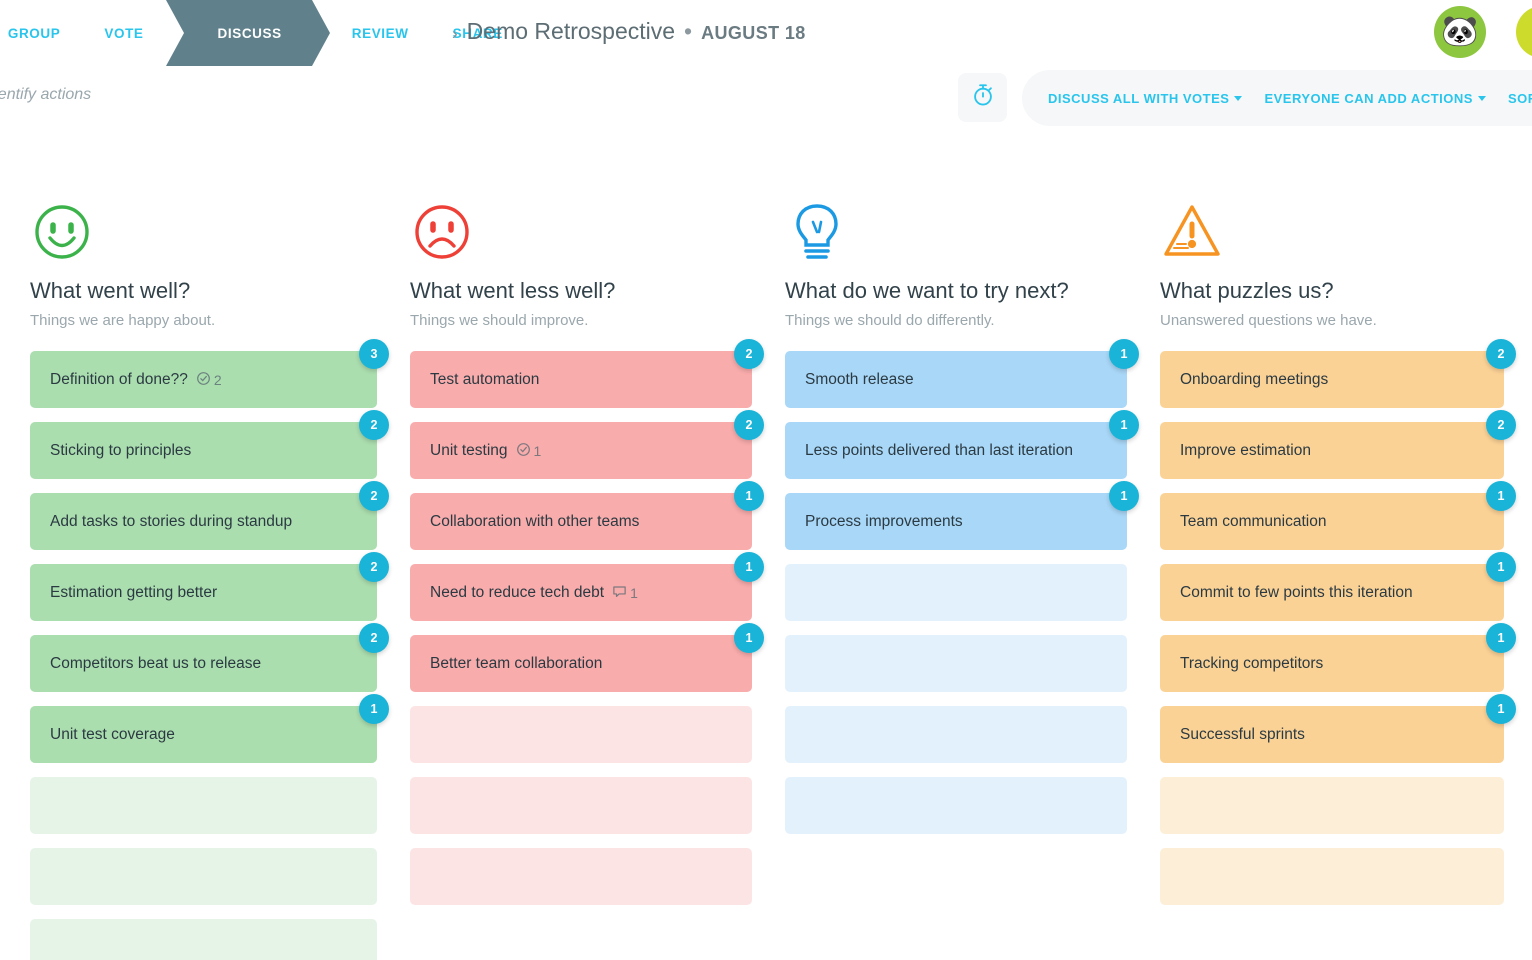  I want to click on card-content: Improve estimation, so click(1245, 451).